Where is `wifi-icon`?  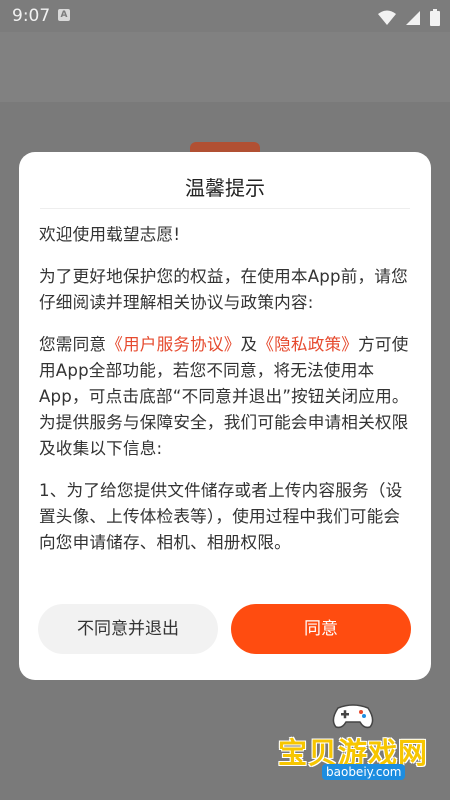 wifi-icon is located at coordinates (386, 17).